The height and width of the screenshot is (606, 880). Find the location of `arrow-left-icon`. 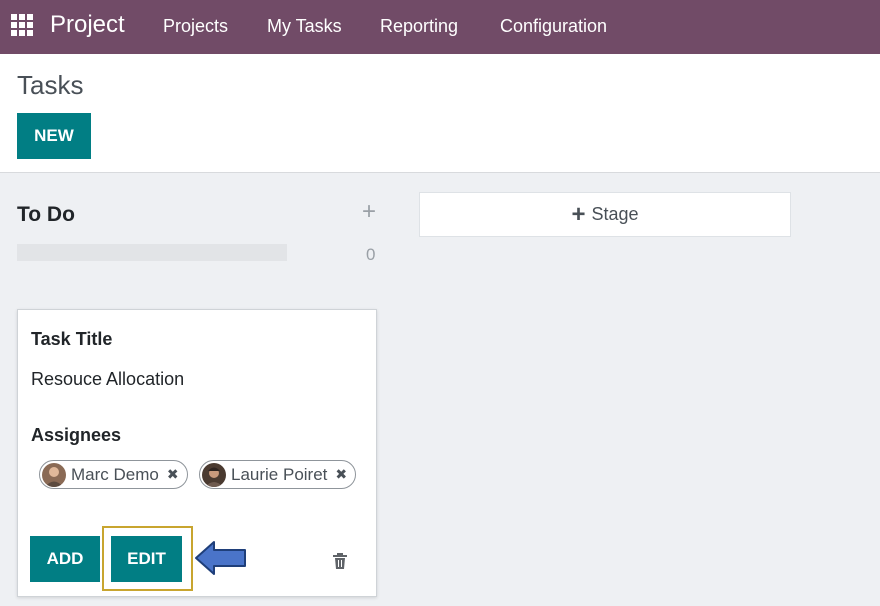

arrow-left-icon is located at coordinates (220, 558).